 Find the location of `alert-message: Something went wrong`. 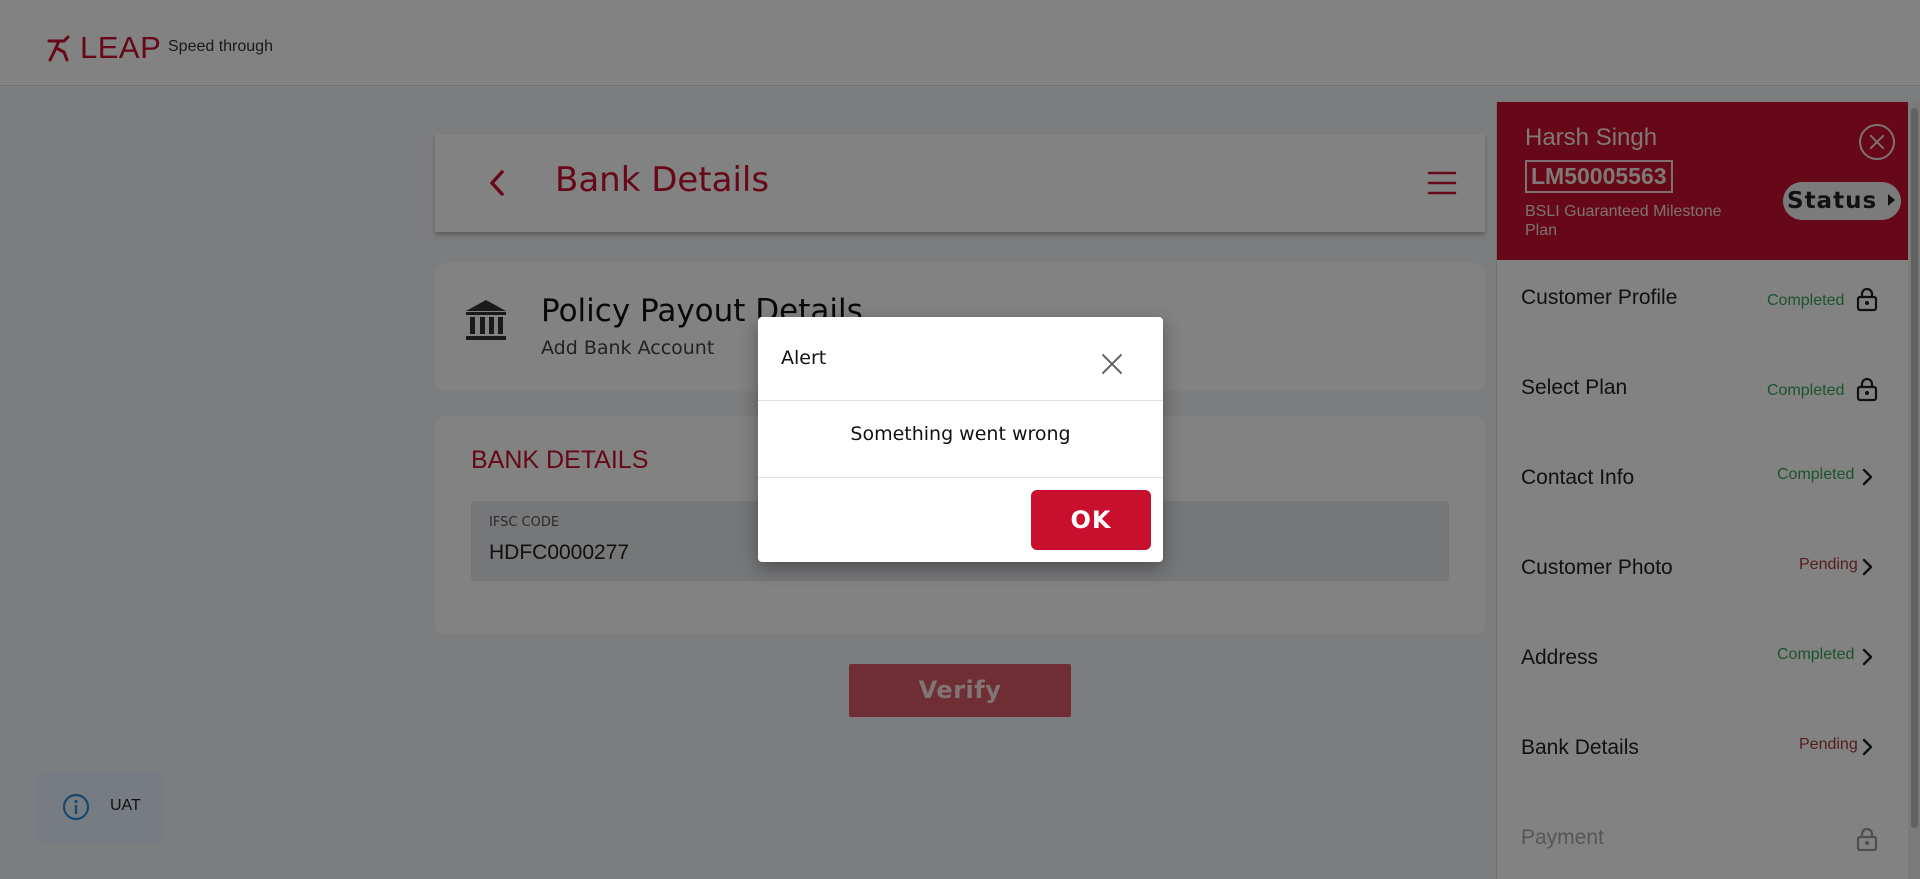

alert-message: Something went wrong is located at coordinates (960, 434).